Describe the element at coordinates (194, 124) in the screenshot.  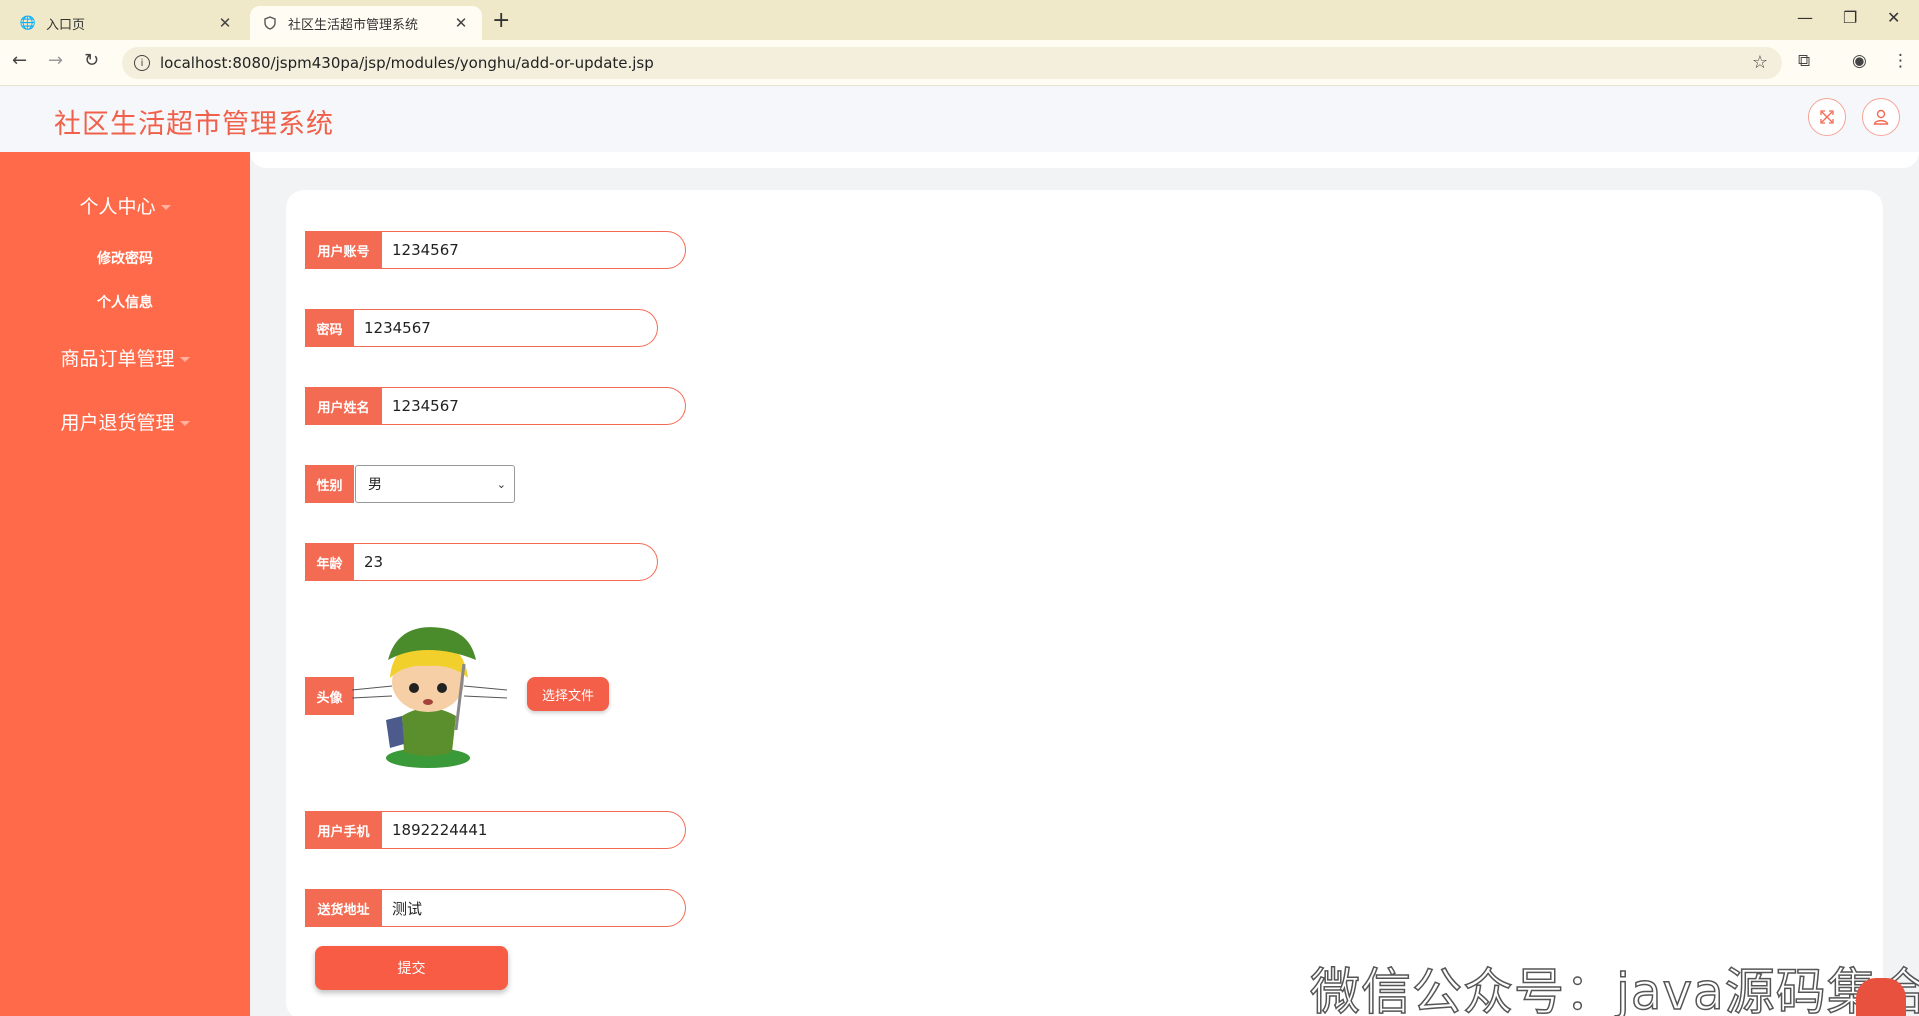
I see `app-title: 社区生活超市管理系统` at that location.